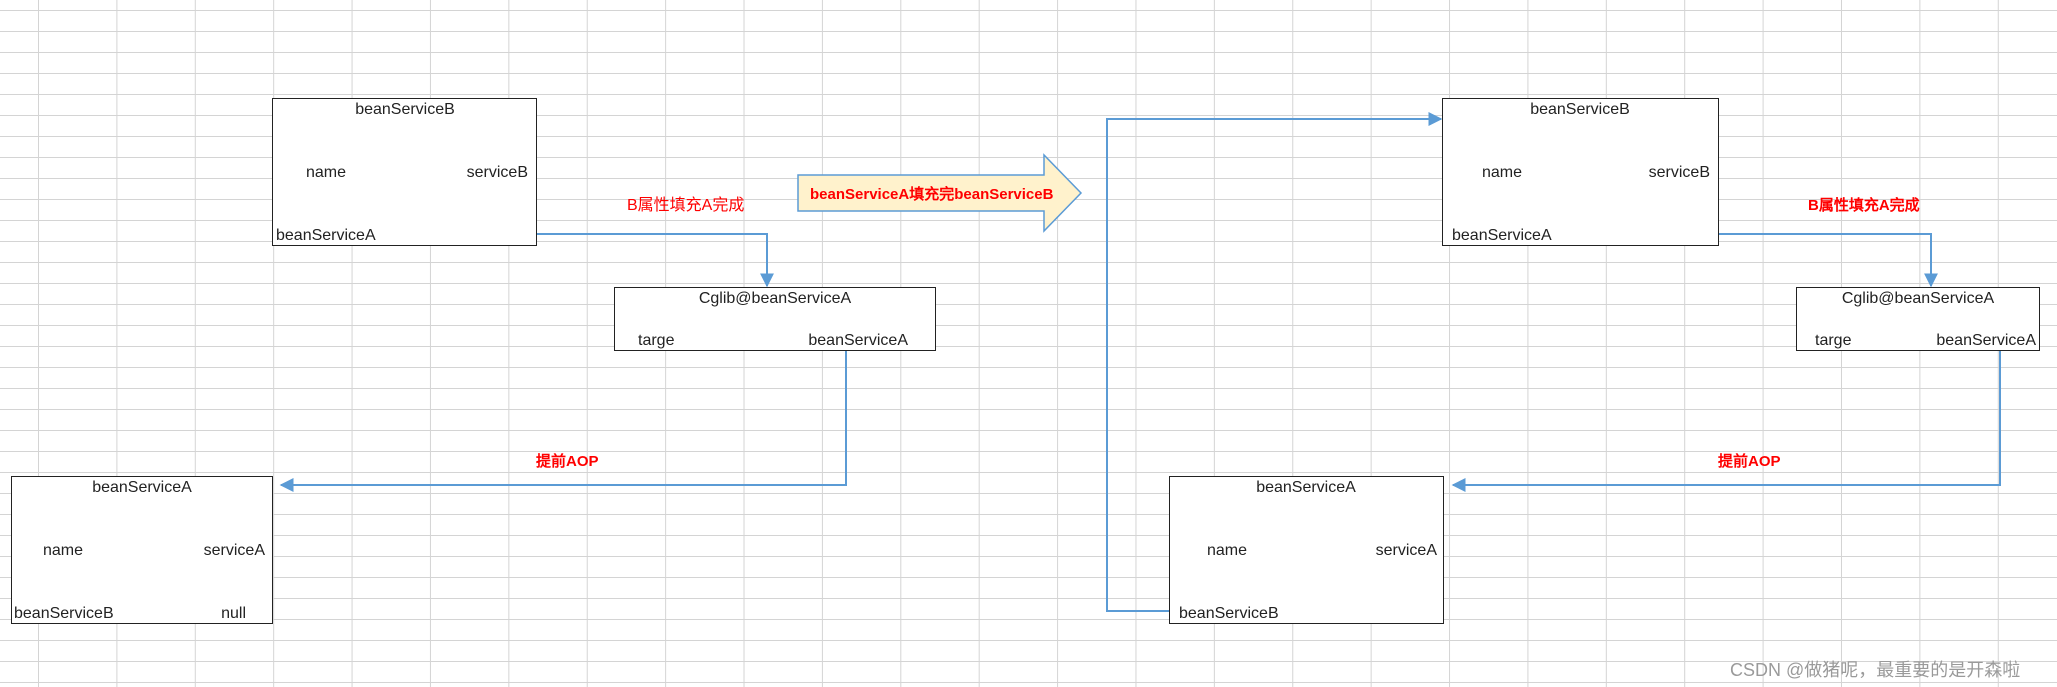  I want to click on left-bean-service-a-field-label: beanServiceB, so click(64, 613).